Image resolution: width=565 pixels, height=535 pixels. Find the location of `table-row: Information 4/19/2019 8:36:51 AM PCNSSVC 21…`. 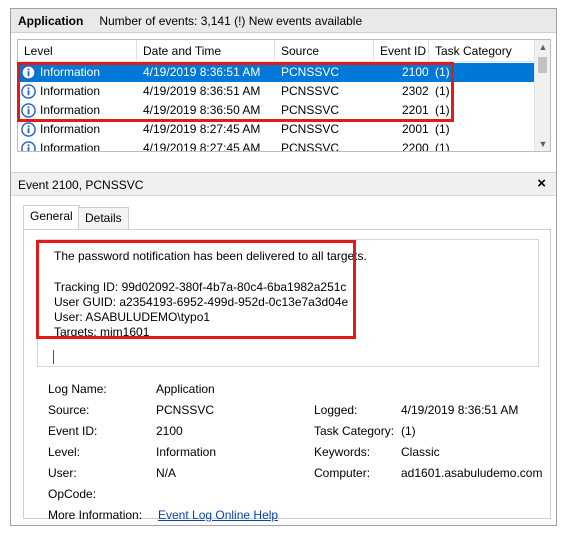

table-row: Information 4/19/2019 8:36:51 AM PCNSSVC 21… is located at coordinates (277, 72).